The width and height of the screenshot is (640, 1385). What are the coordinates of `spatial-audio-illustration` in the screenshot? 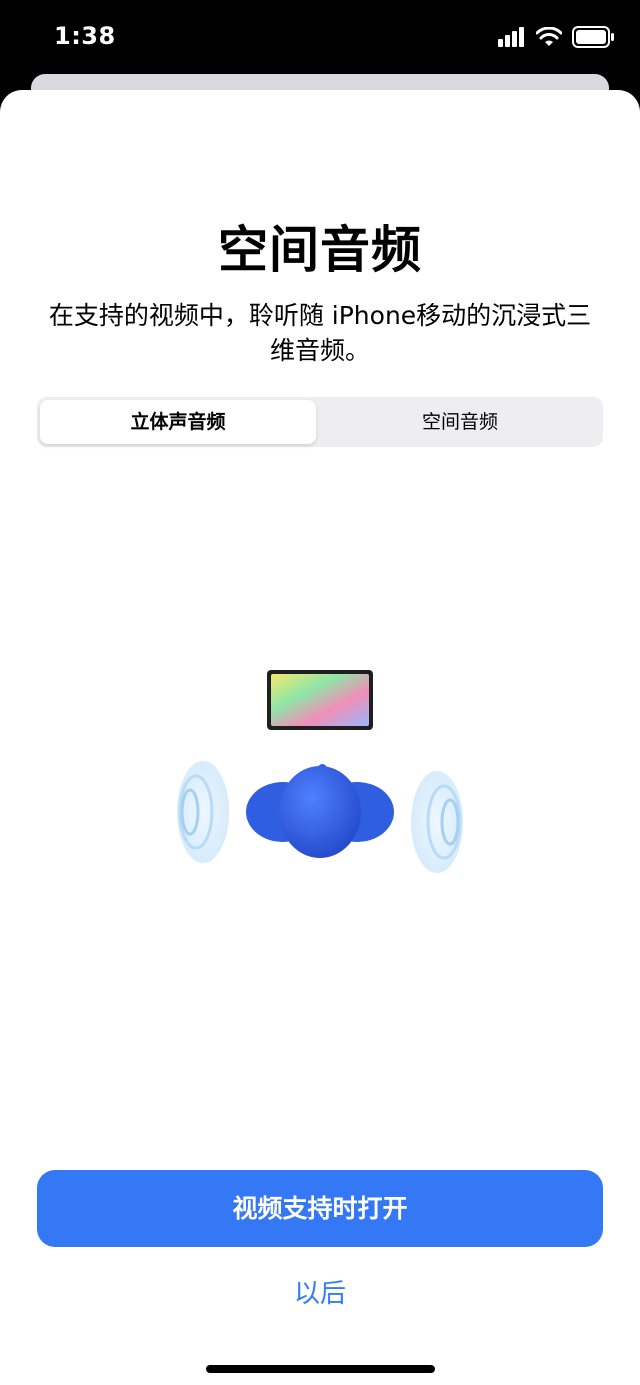 It's located at (320, 771).